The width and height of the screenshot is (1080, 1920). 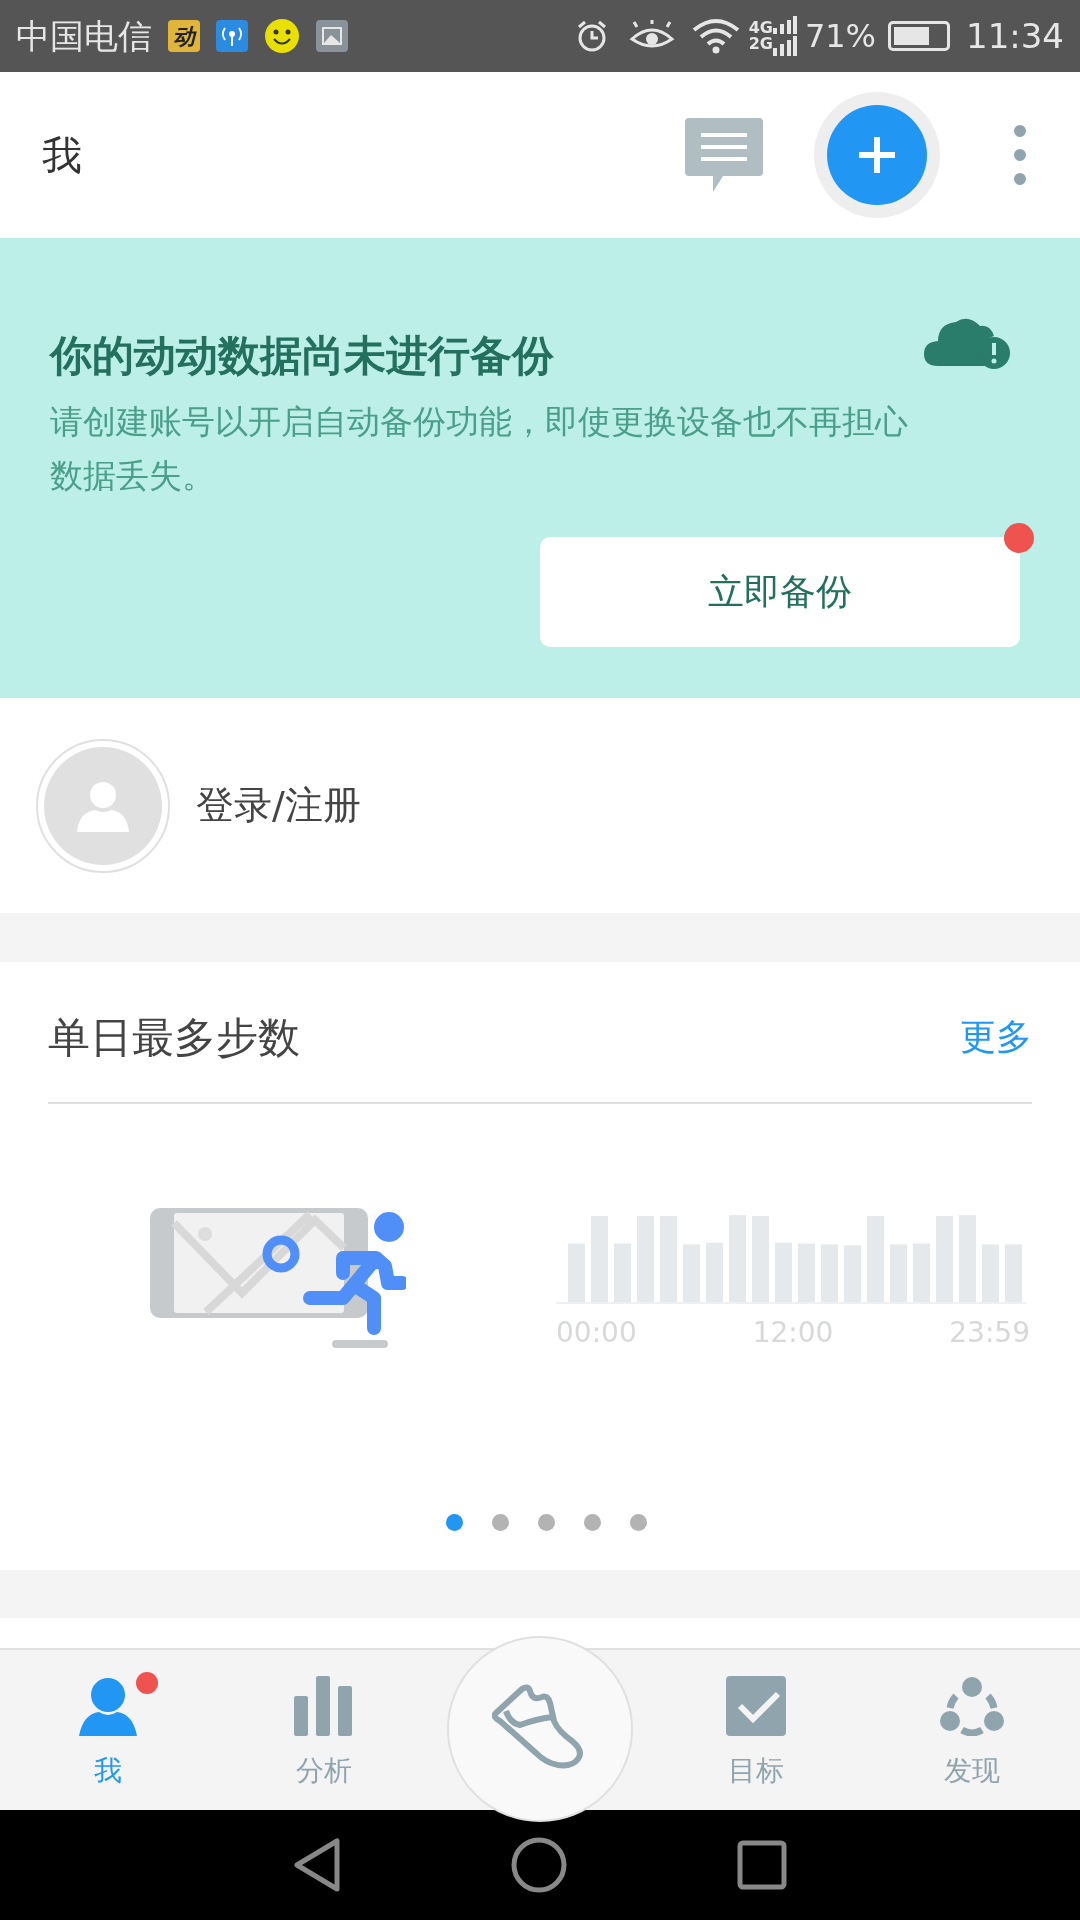 What do you see at coordinates (756, 1706) in the screenshot?
I see `checkbox-icon` at bounding box center [756, 1706].